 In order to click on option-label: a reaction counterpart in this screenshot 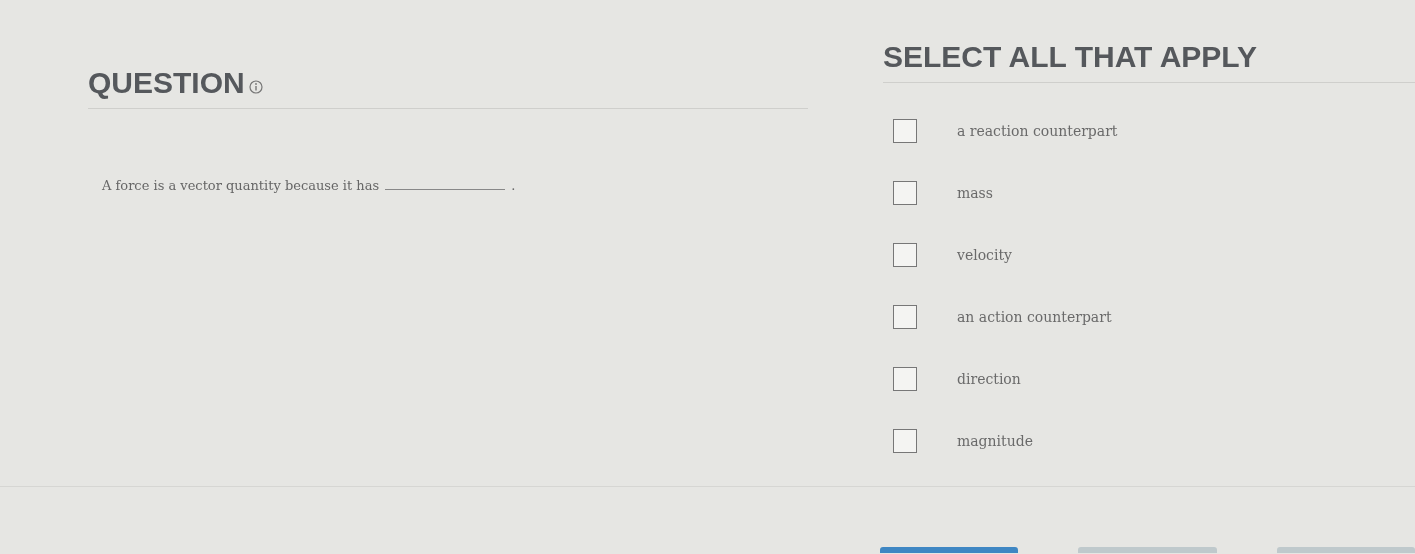, I will do `click(1037, 131)`.